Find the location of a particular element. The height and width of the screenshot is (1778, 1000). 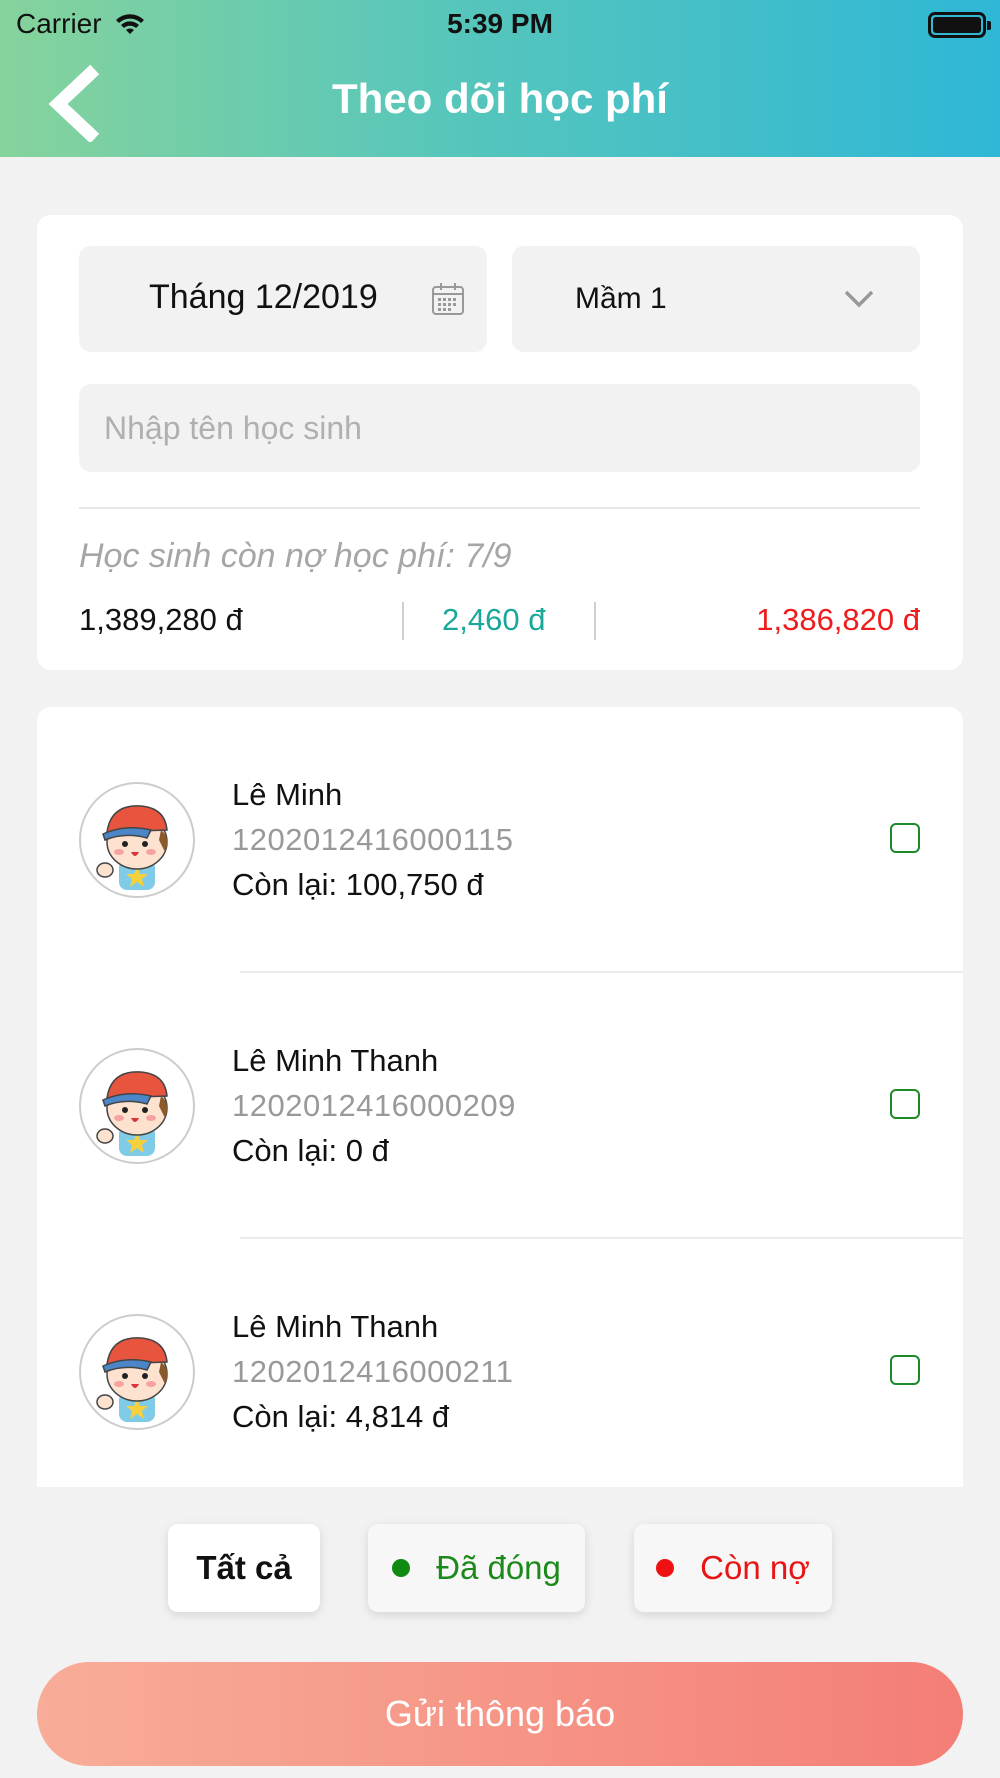

filter-debt-button: Còn nợ is located at coordinates (733, 1568).